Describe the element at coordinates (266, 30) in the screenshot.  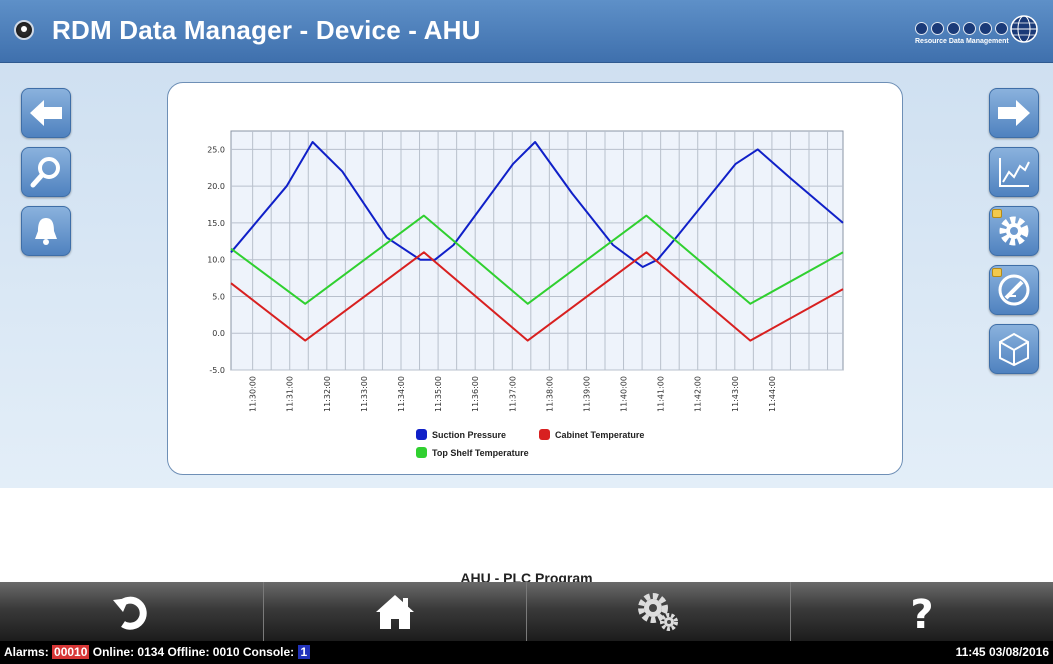
I see `page-title: RDM Data Manager - Device - AHU` at that location.